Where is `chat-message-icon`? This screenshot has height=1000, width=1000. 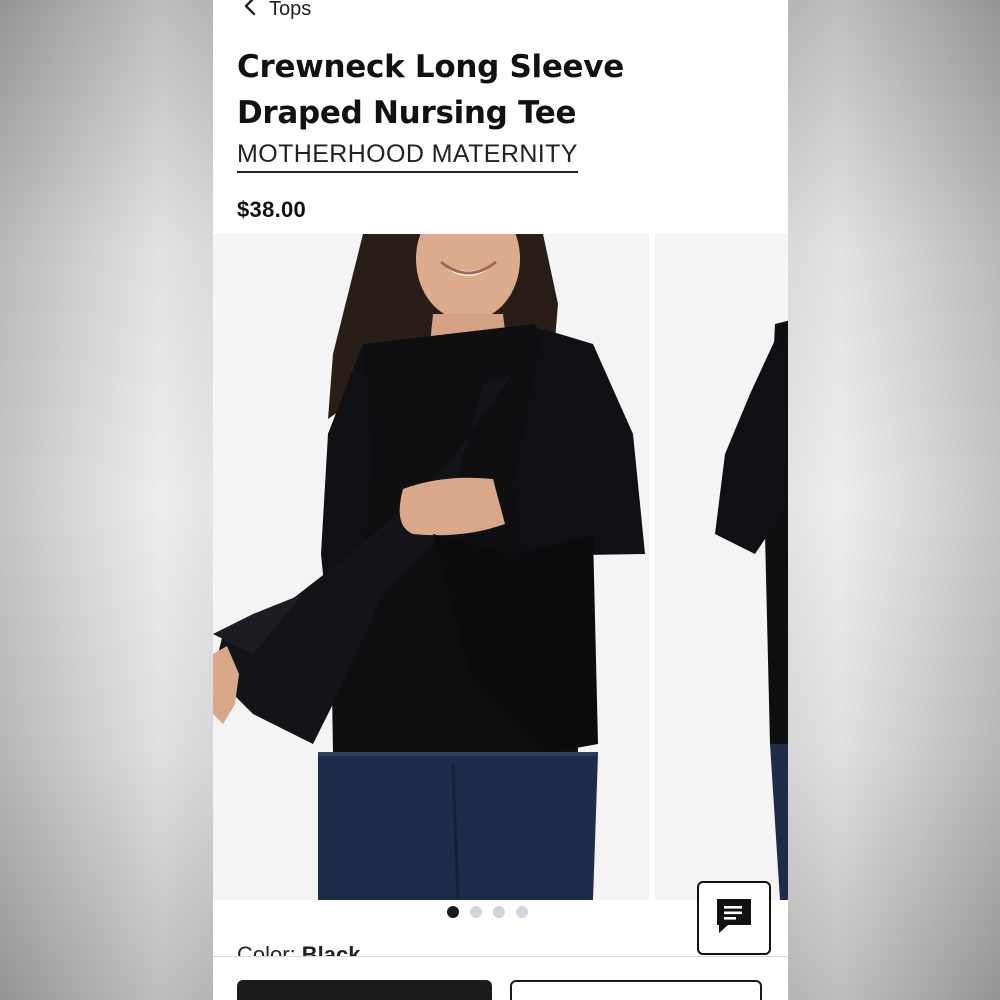
chat-message-icon is located at coordinates (734, 918).